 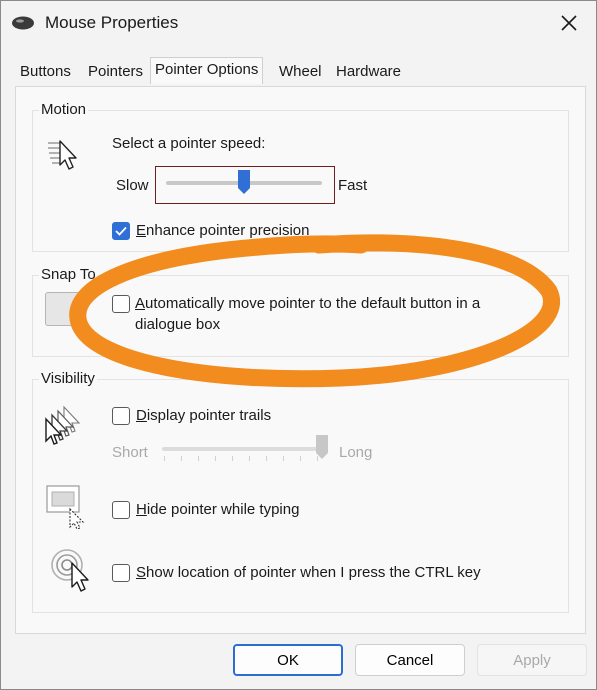 I want to click on auto-move-pointer-label-line2: dialogue box, so click(x=178, y=324).